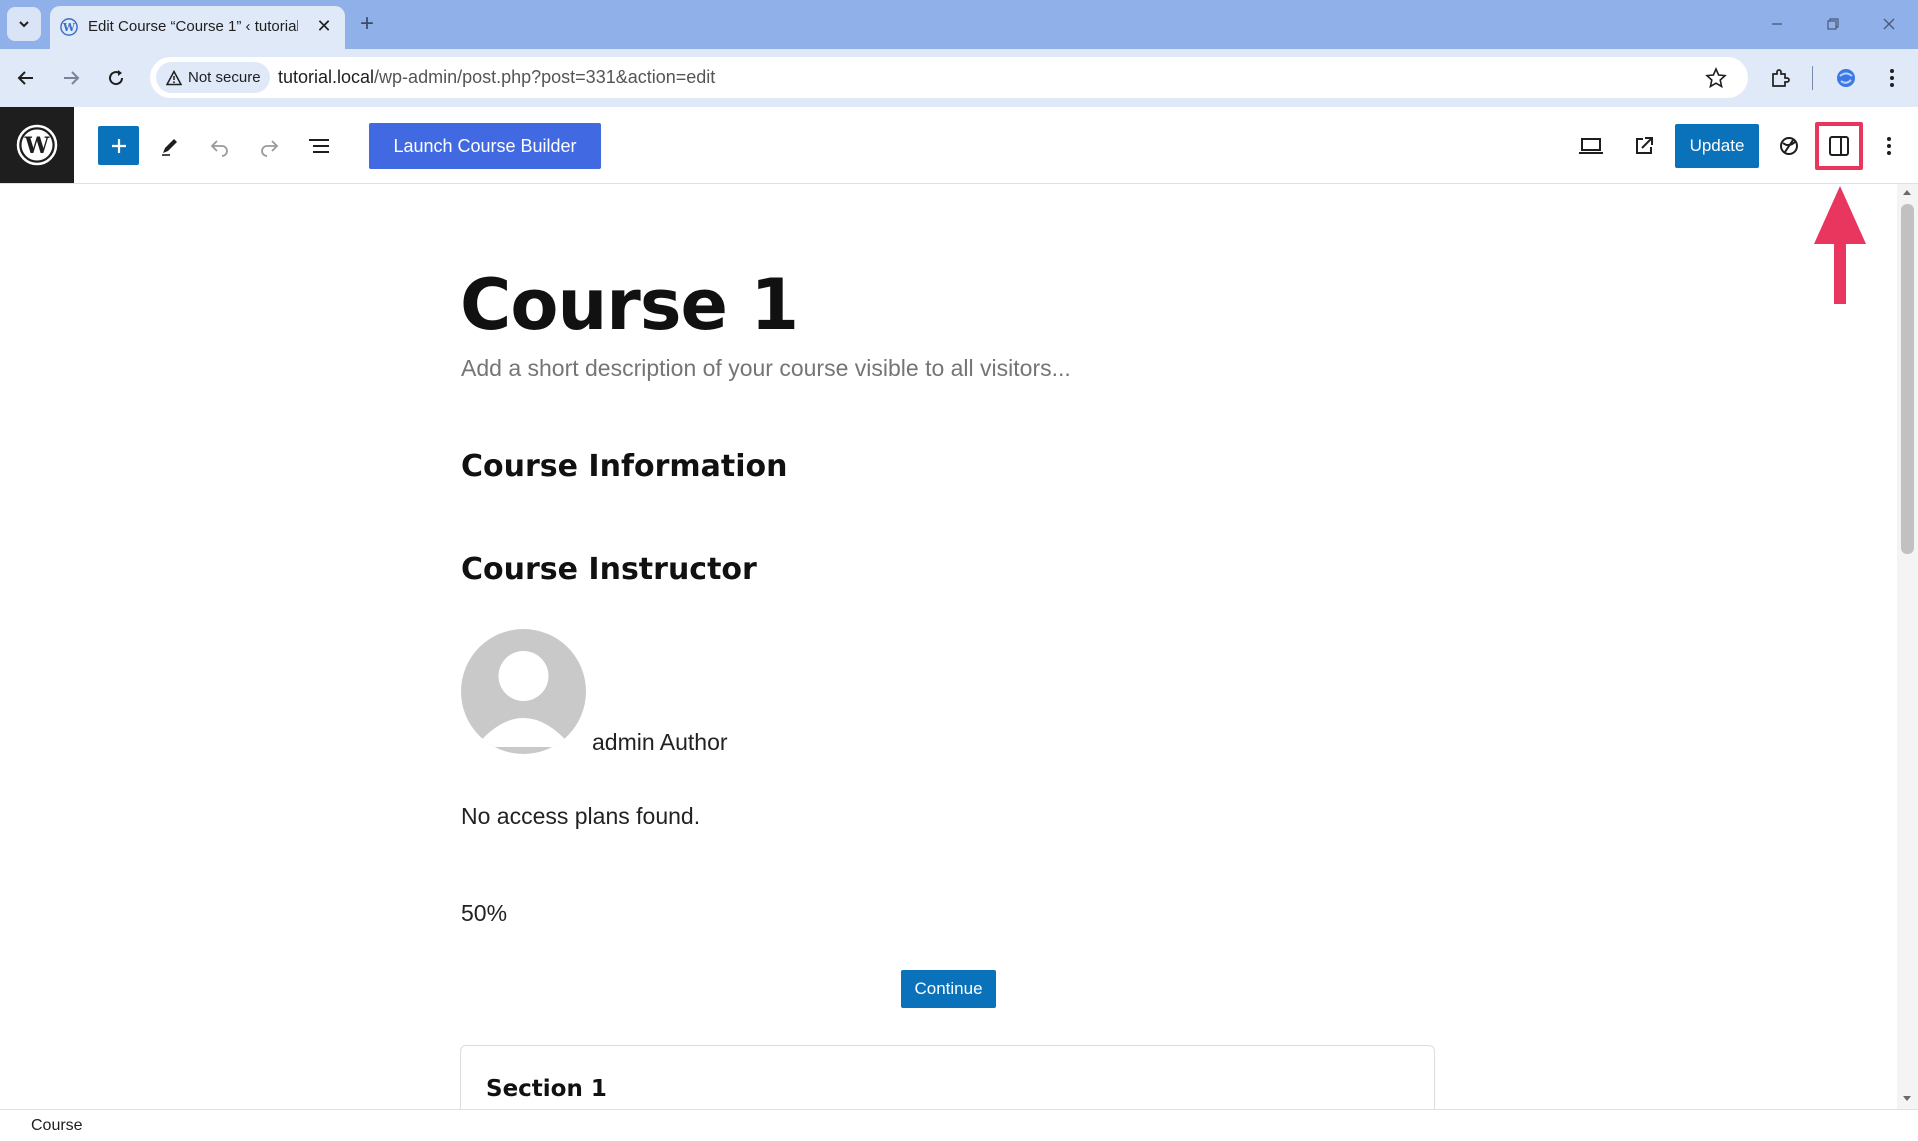 The height and width of the screenshot is (1141, 1918). I want to click on document-overview-button, so click(319, 146).